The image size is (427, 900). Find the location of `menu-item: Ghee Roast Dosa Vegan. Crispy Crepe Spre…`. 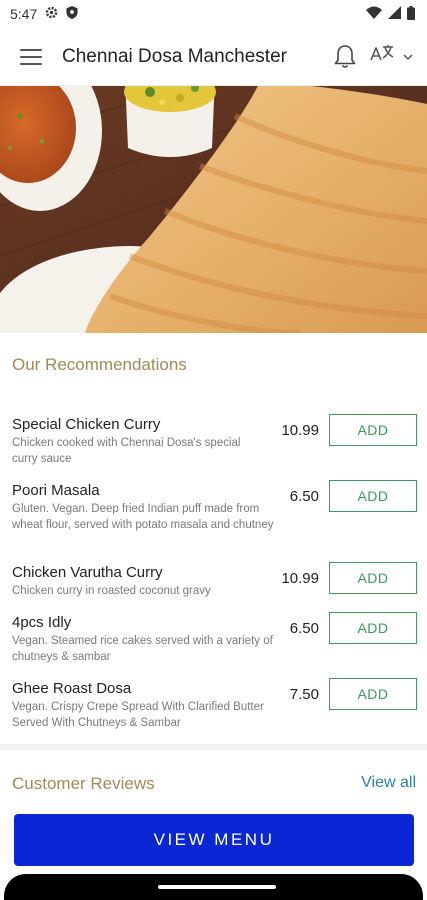

menu-item: Ghee Roast Dosa Vegan. Crispy Crepe Spre… is located at coordinates (213, 705).